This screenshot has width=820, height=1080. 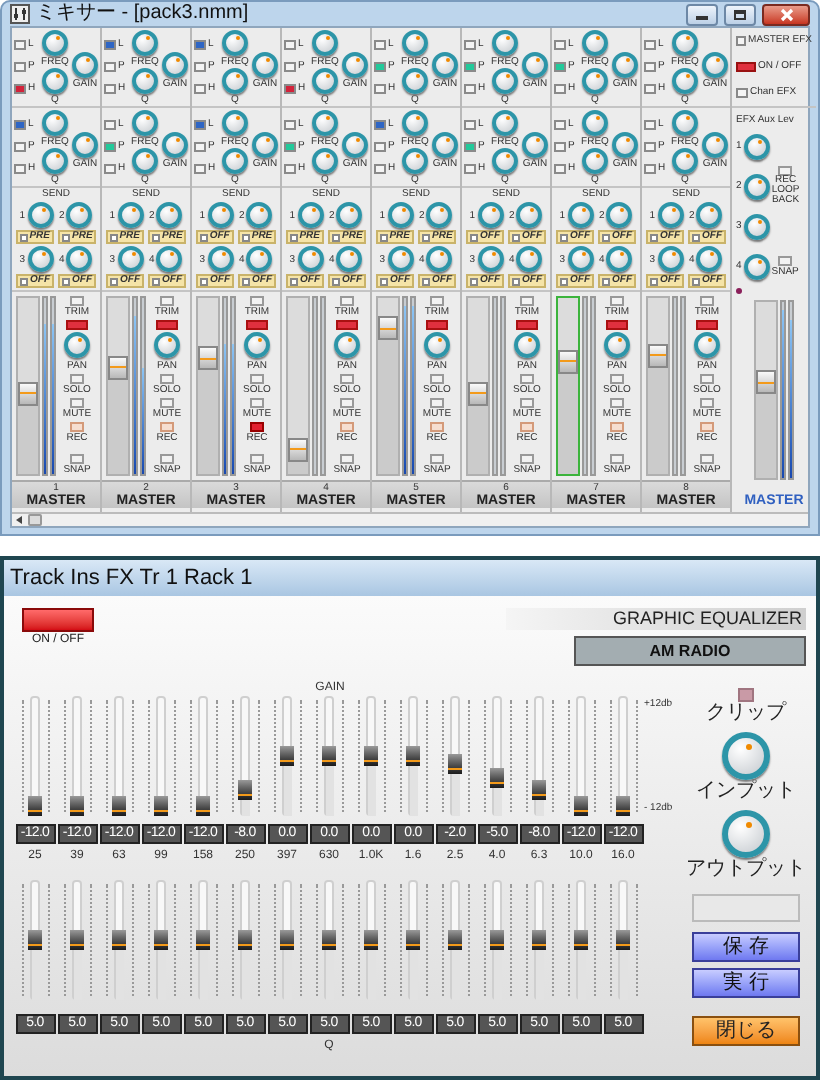 I want to click on scrollbar-thumb, so click(x=35, y=520).